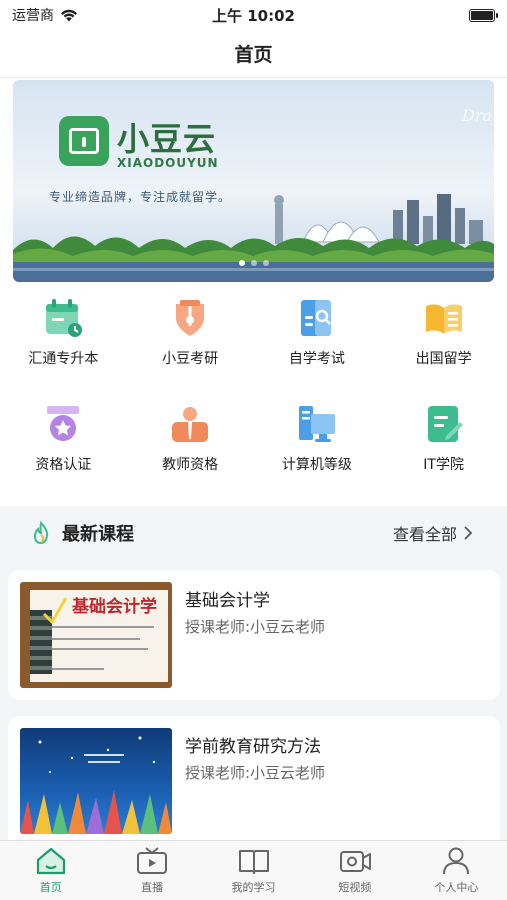 The height and width of the screenshot is (900, 507). What do you see at coordinates (253, 15) in the screenshot?
I see `status-bar: 运营商 上午 10:02` at bounding box center [253, 15].